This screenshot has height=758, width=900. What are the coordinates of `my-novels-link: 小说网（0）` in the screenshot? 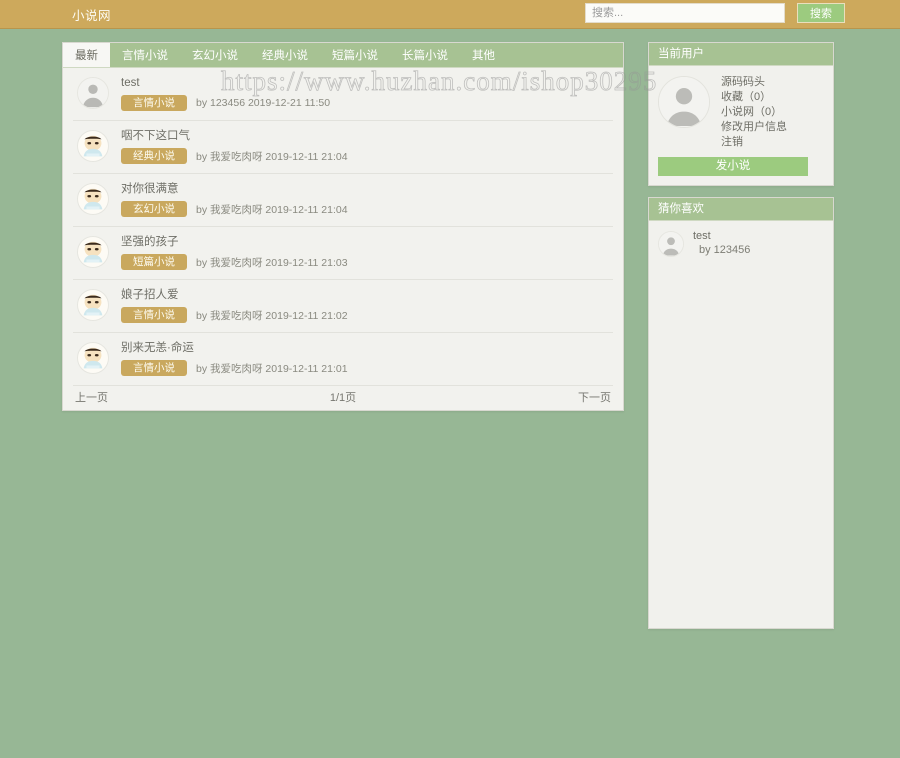 It's located at (754, 112).